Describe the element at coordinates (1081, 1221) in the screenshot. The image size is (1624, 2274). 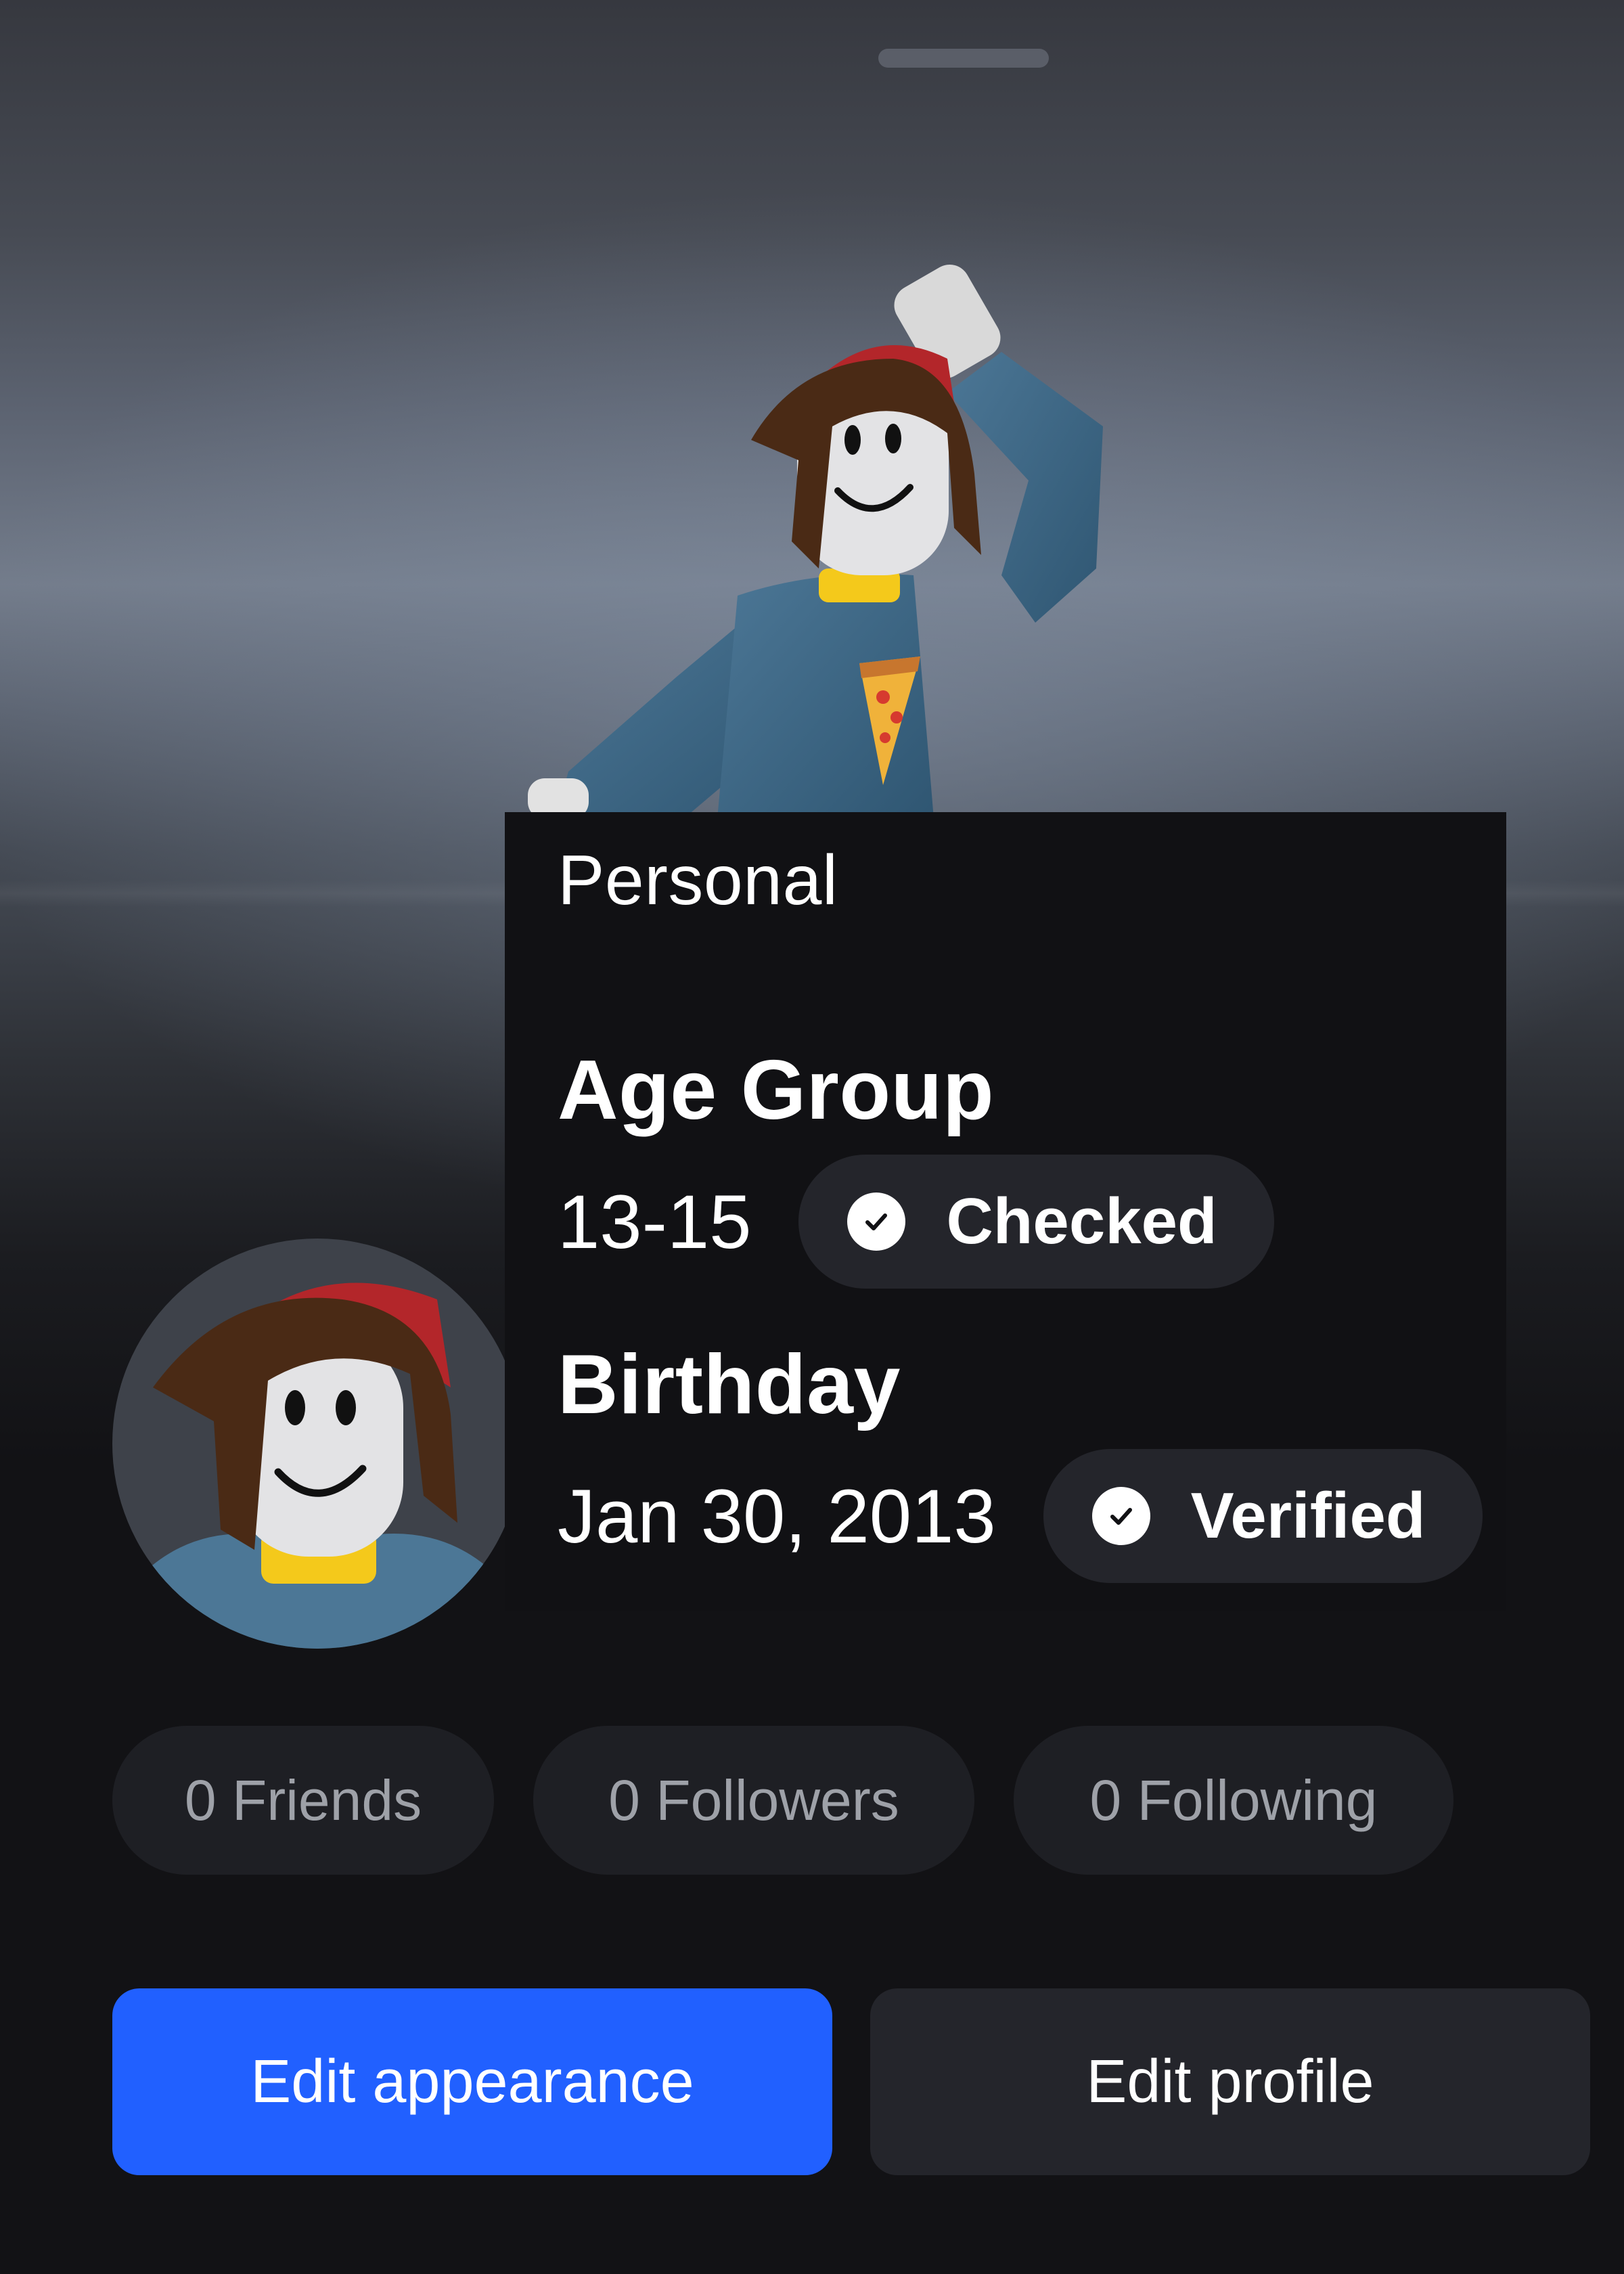
I see `age-group-badge-label: Checked` at that location.